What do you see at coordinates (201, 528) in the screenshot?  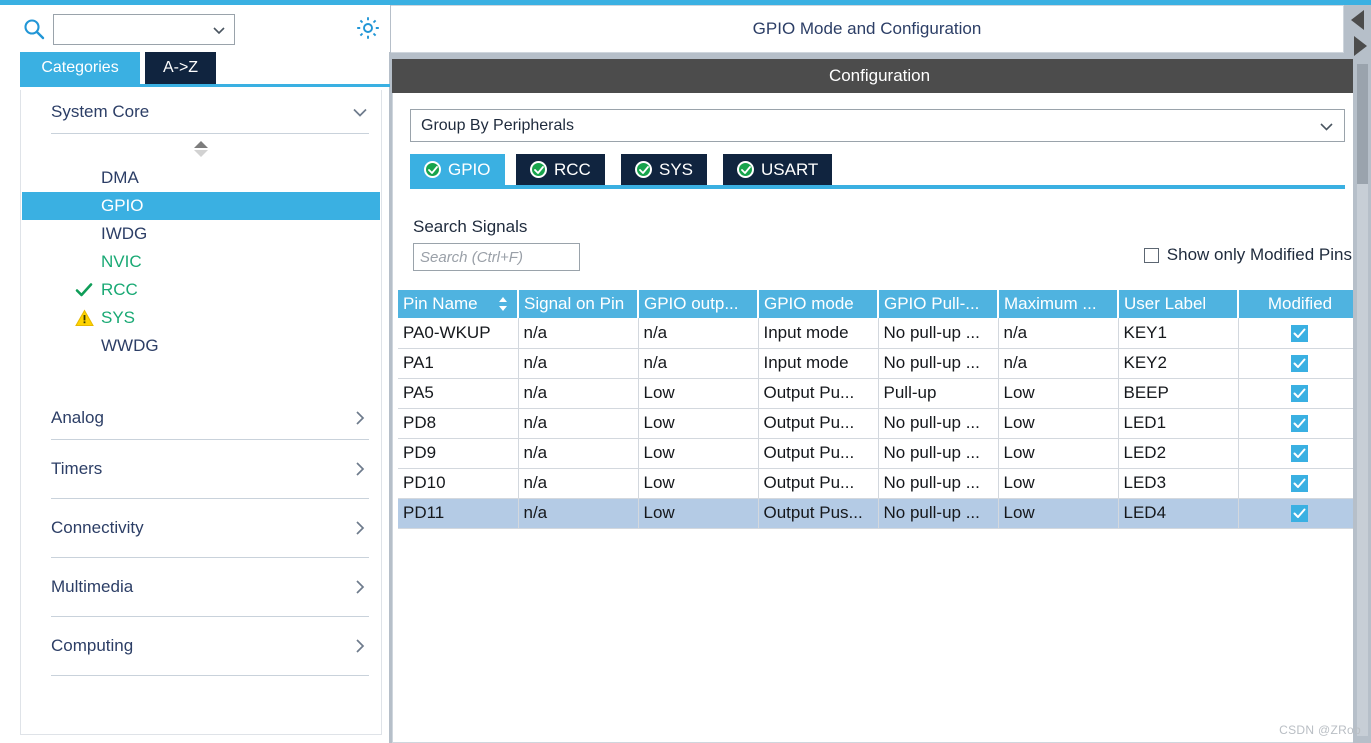 I see `sidebar-group-connectivity: Connectivity` at bounding box center [201, 528].